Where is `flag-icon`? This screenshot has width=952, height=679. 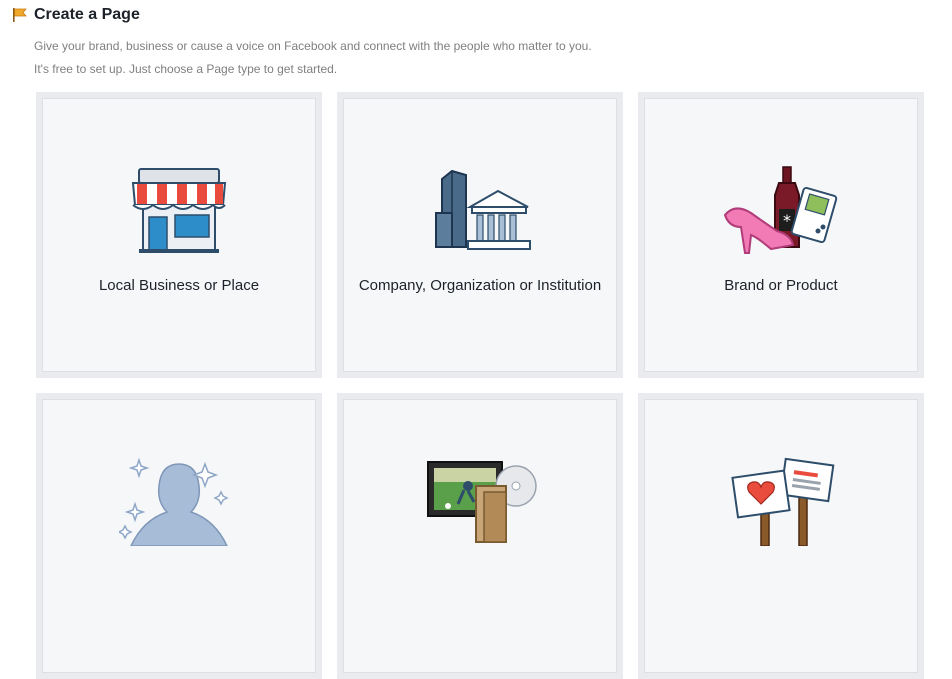
flag-icon is located at coordinates (20, 15).